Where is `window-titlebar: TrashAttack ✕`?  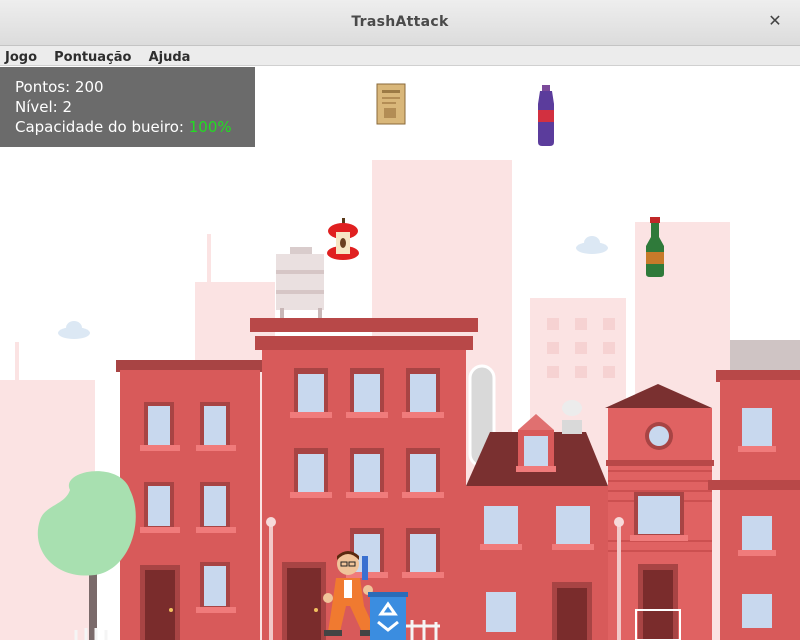 window-titlebar: TrashAttack ✕ is located at coordinates (400, 23).